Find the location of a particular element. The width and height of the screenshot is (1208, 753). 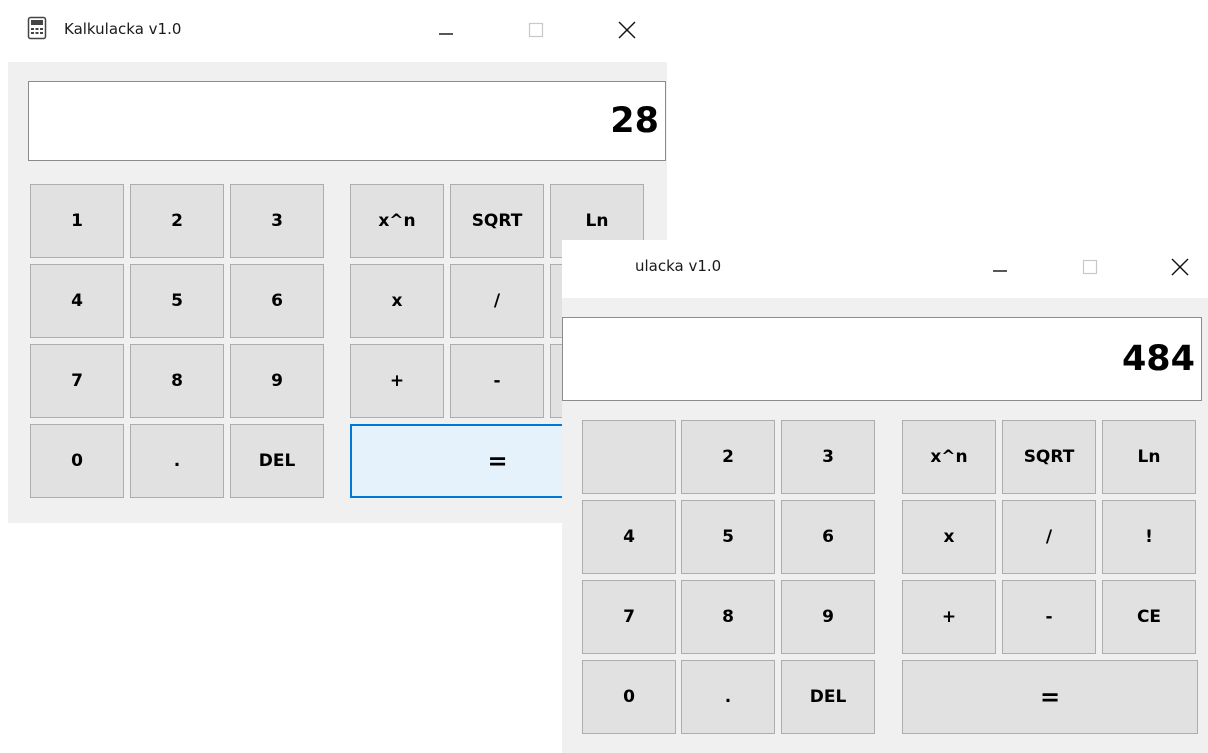

result-display: 28 is located at coordinates (347, 121).